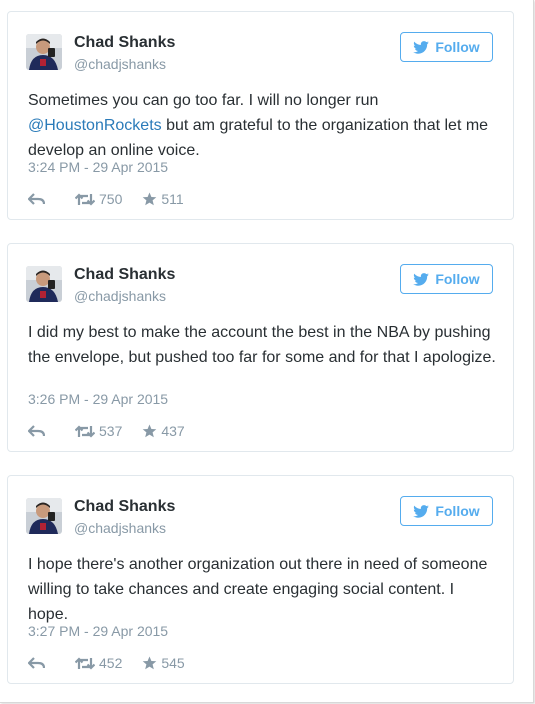 The image size is (535, 704). I want to click on favorite-button: 437, so click(163, 431).